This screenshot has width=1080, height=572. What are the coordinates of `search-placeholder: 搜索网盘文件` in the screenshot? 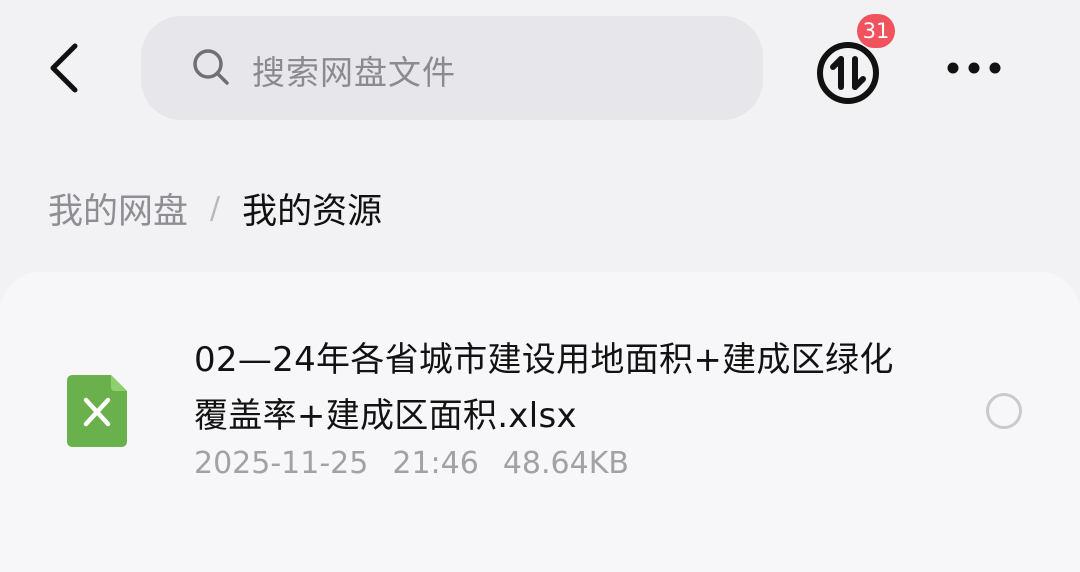 It's located at (354, 72).